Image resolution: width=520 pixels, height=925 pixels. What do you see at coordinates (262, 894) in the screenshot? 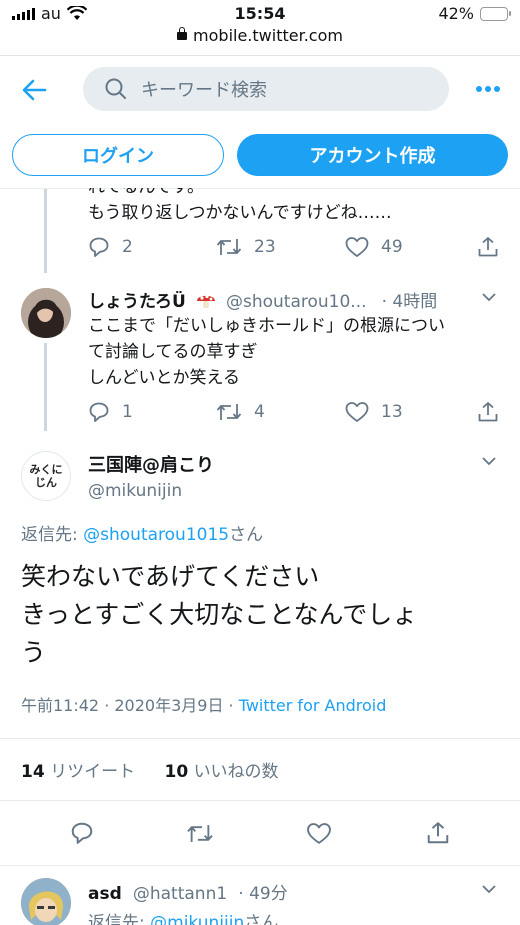
I see `tweet-time: · 49分` at bounding box center [262, 894].